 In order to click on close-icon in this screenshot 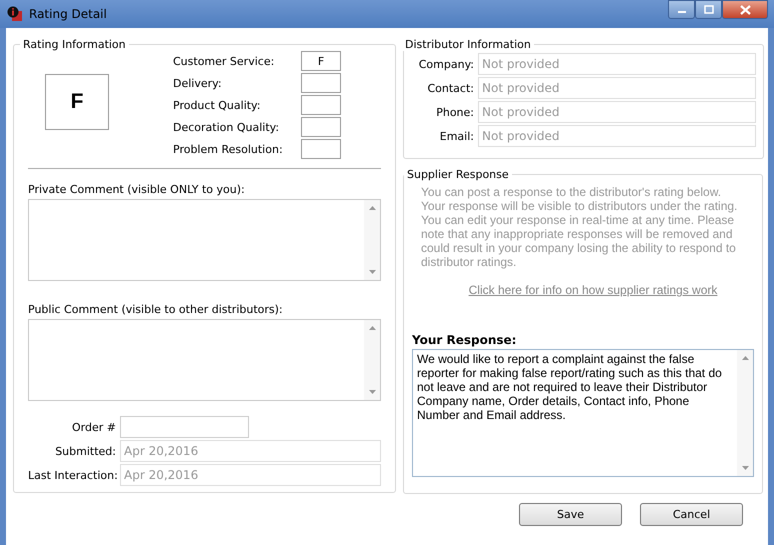, I will do `click(745, 9)`.